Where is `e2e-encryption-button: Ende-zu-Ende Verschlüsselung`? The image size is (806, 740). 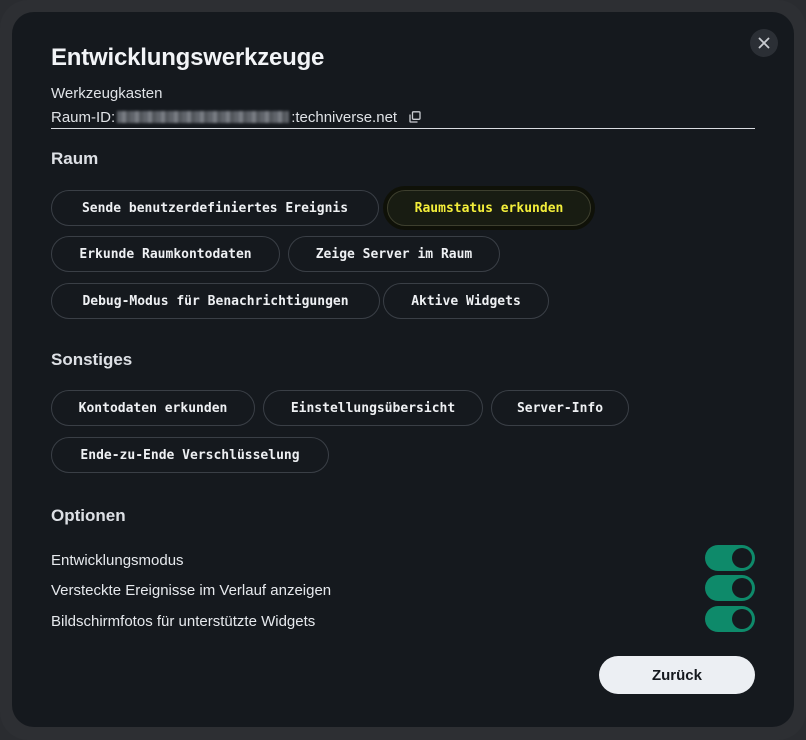 e2e-encryption-button: Ende-zu-Ende Verschlüsselung is located at coordinates (190, 455).